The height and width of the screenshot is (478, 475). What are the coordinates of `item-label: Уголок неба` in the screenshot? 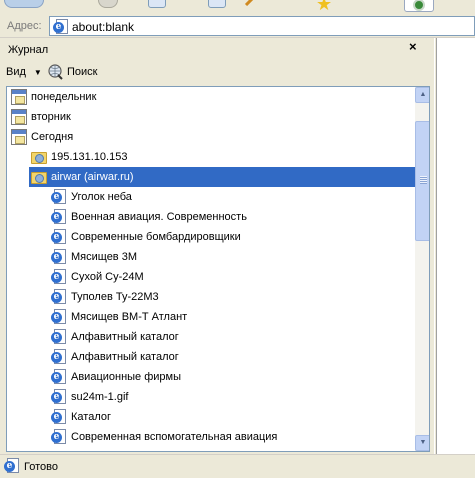 It's located at (101, 197).